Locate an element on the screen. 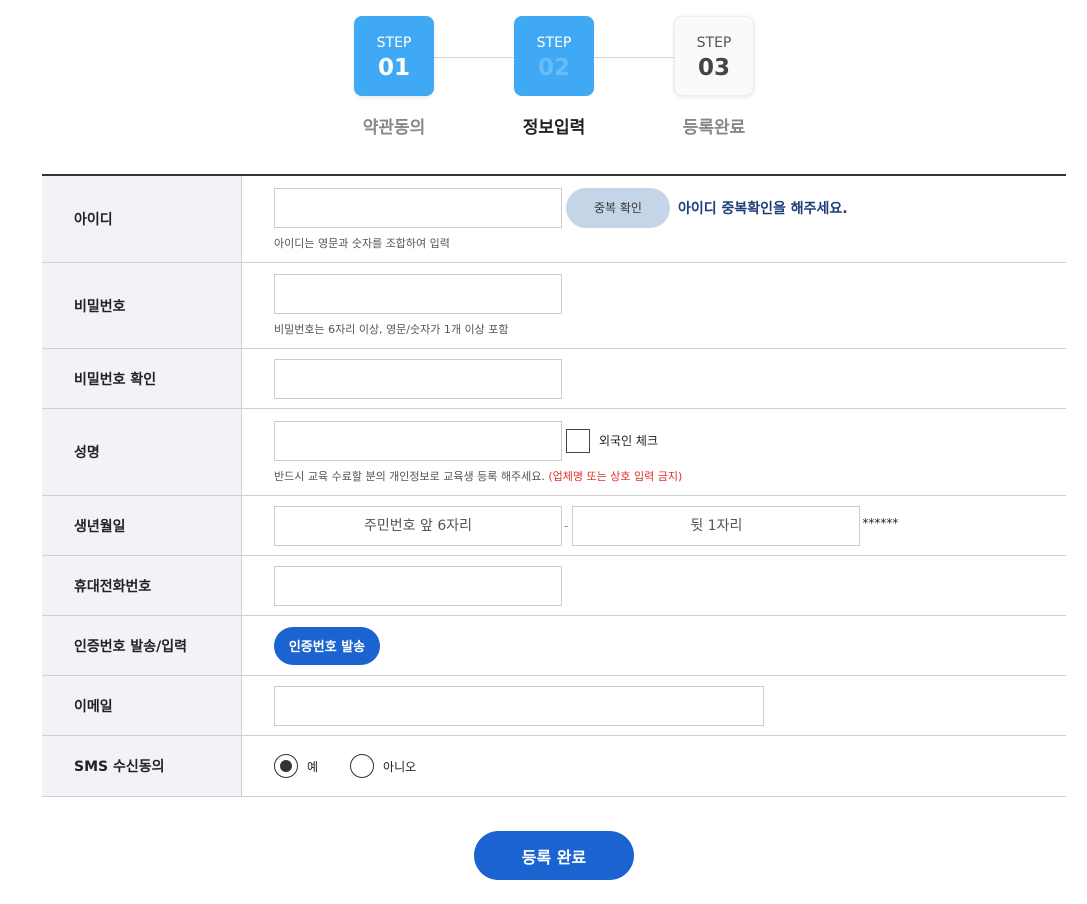 This screenshot has height=904, width=1087. step-3-label: STEP is located at coordinates (714, 42).